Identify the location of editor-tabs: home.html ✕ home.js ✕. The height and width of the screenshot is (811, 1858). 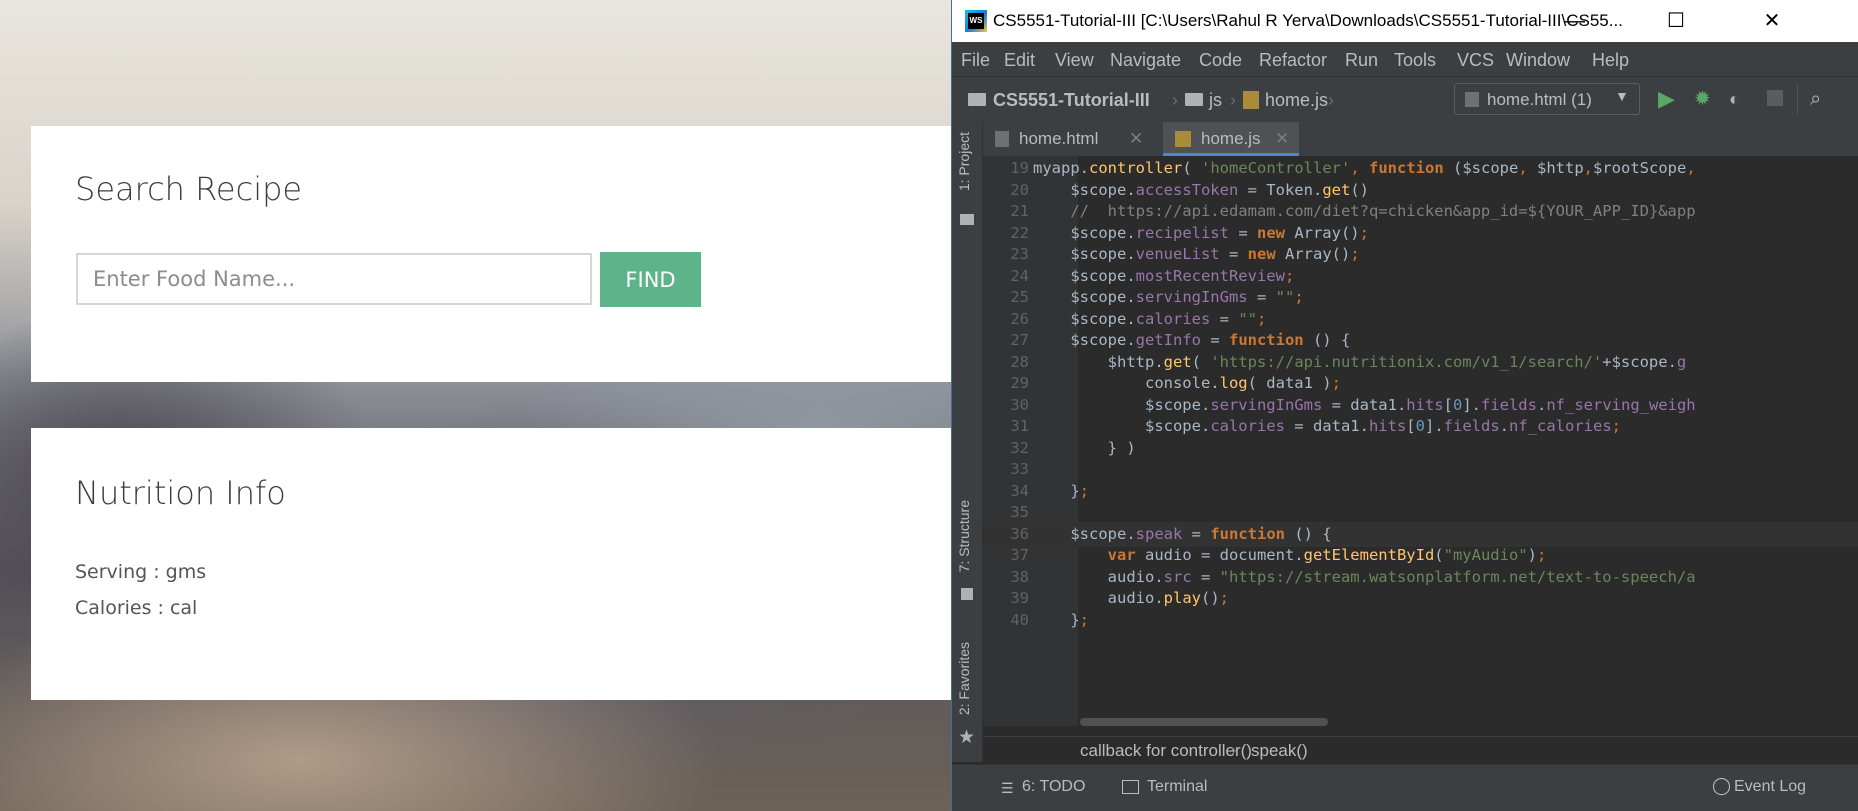
(1420, 139).